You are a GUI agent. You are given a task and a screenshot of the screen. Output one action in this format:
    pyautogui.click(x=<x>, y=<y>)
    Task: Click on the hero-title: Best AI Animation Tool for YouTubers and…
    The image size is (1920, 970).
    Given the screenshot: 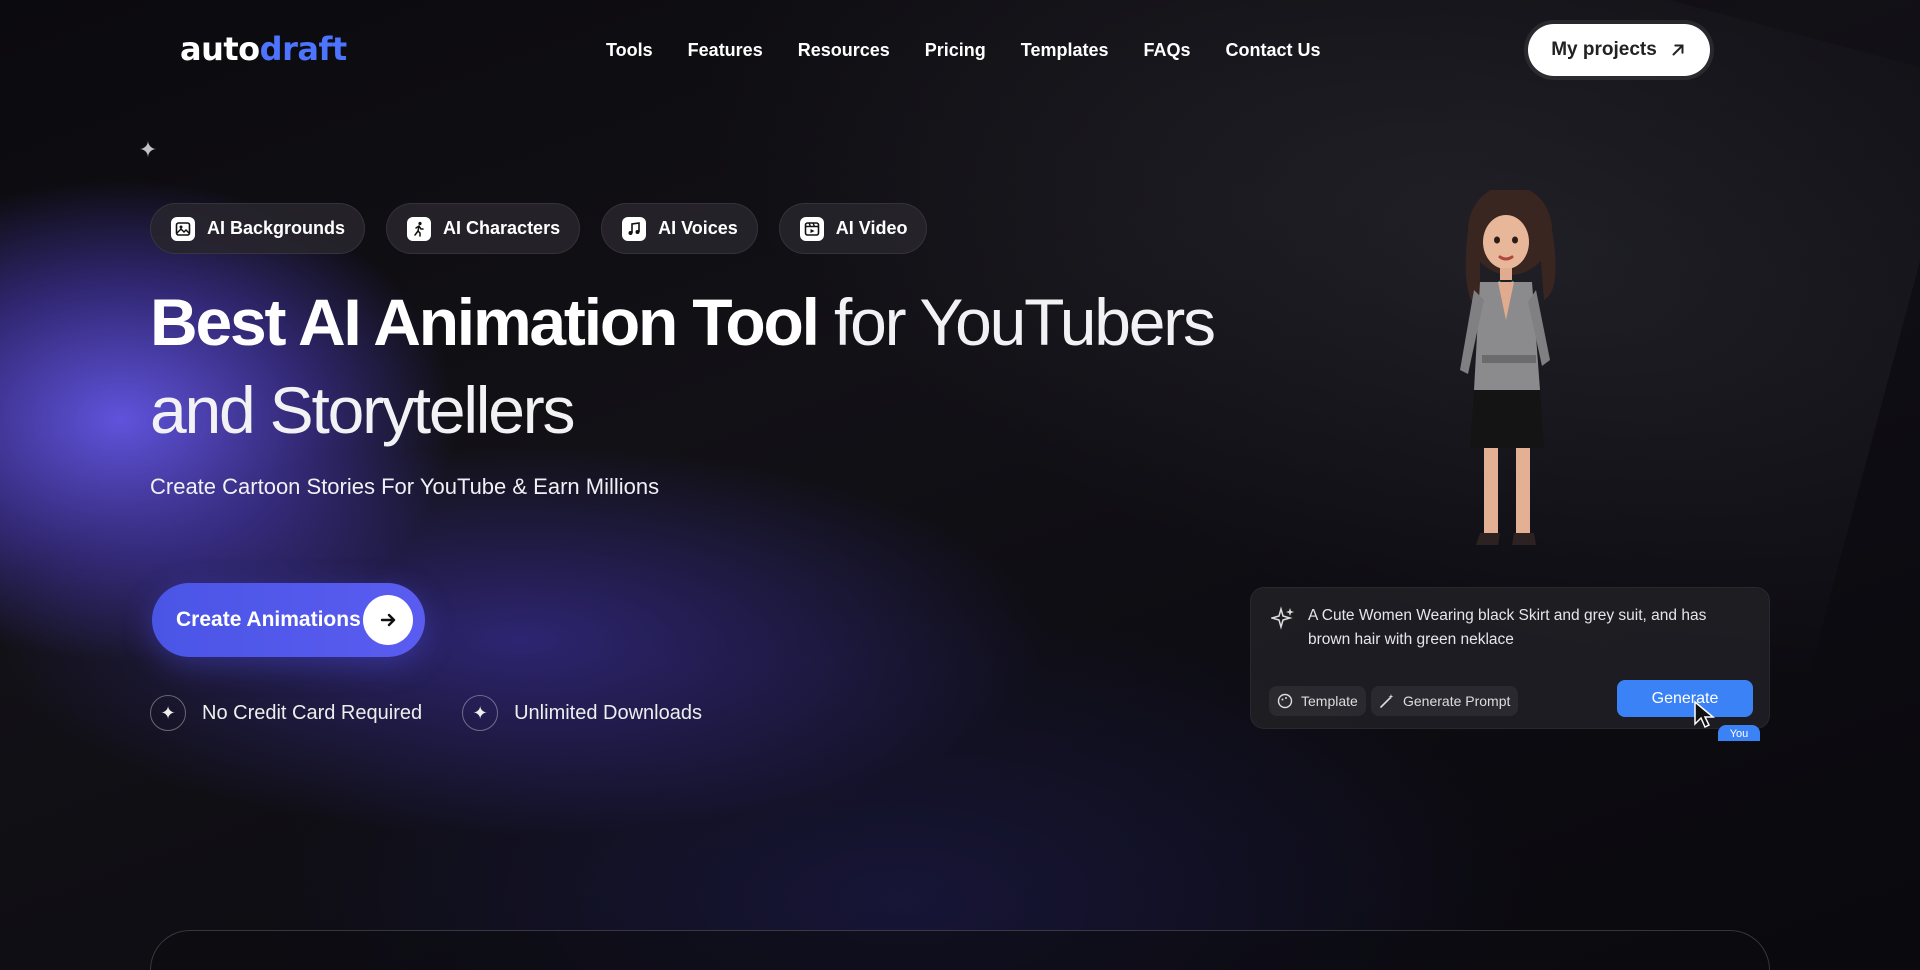 What is the action you would take?
    pyautogui.click(x=700, y=366)
    